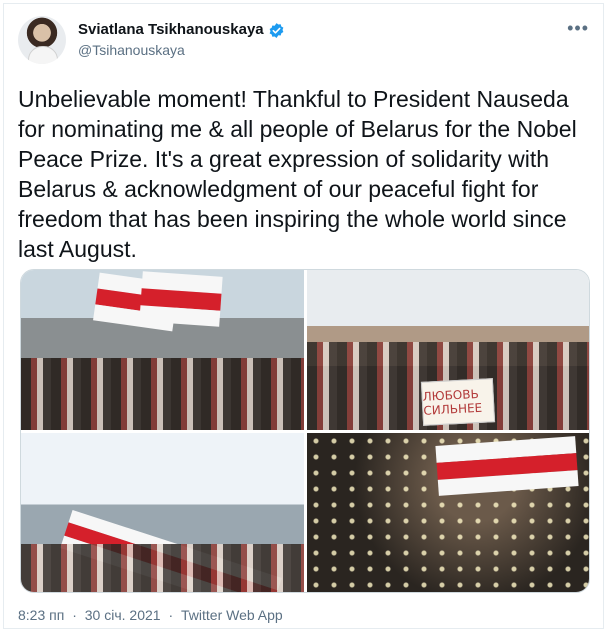 This screenshot has height=633, width=609. Describe the element at coordinates (448, 512) in the screenshot. I see `photo-night-lights` at that location.